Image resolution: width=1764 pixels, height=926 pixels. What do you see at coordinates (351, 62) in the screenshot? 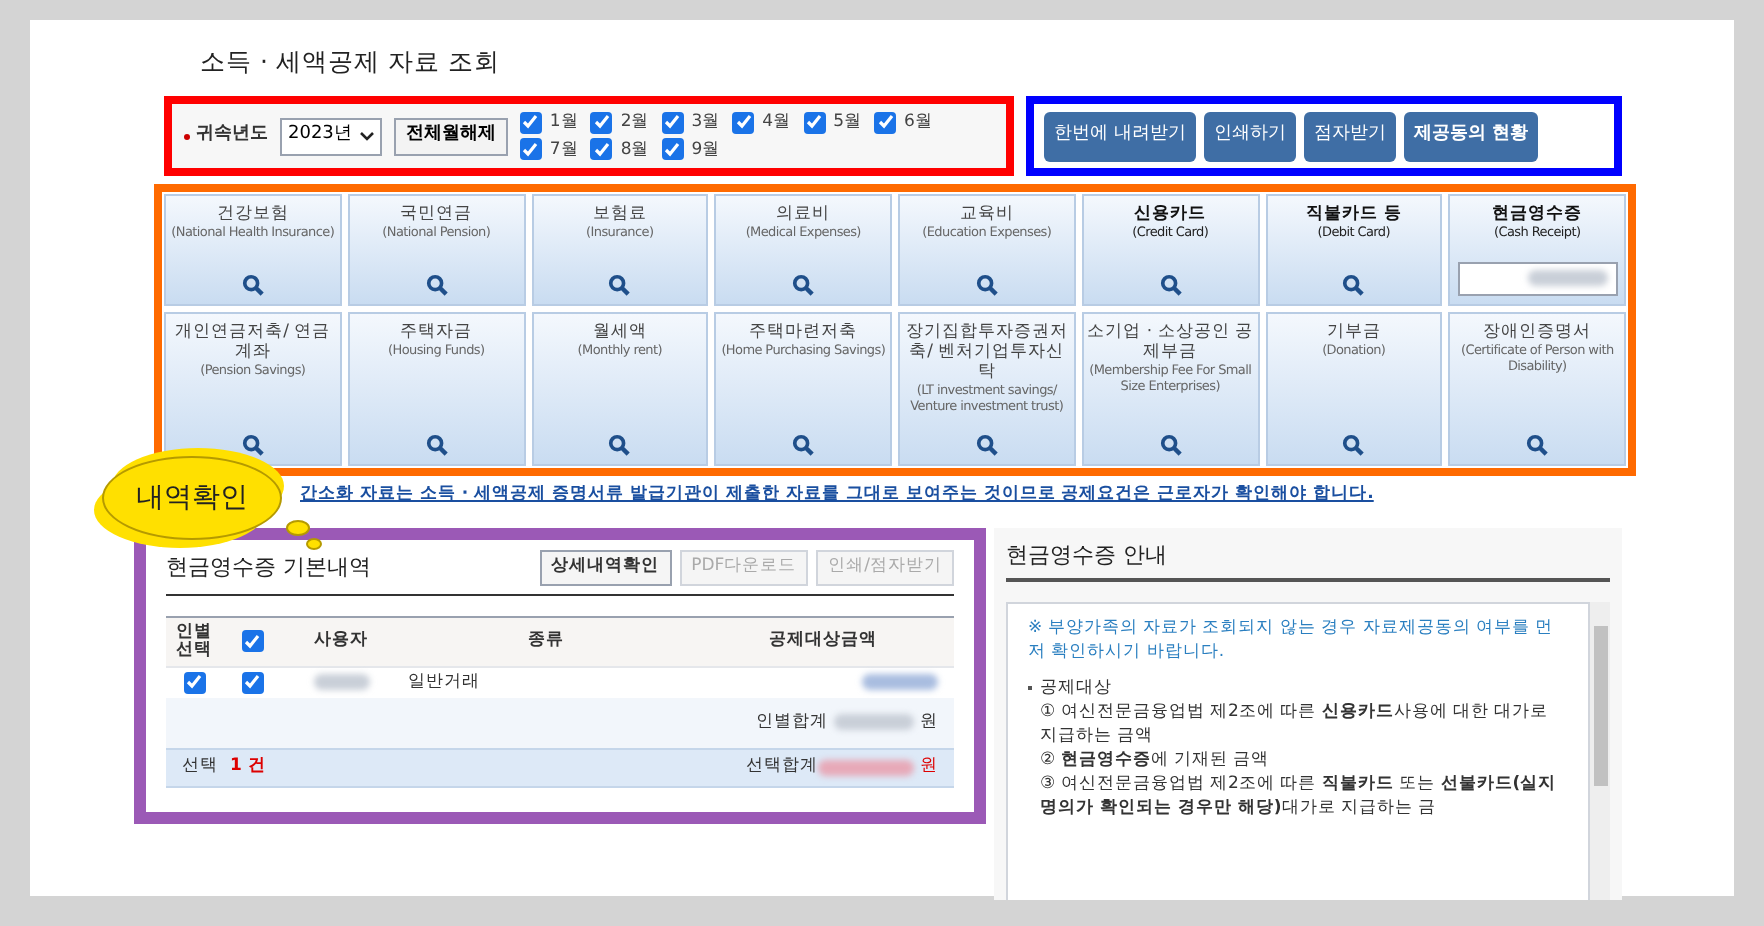
I see `page-title: 소득 · 세액공제 자료 조회` at bounding box center [351, 62].